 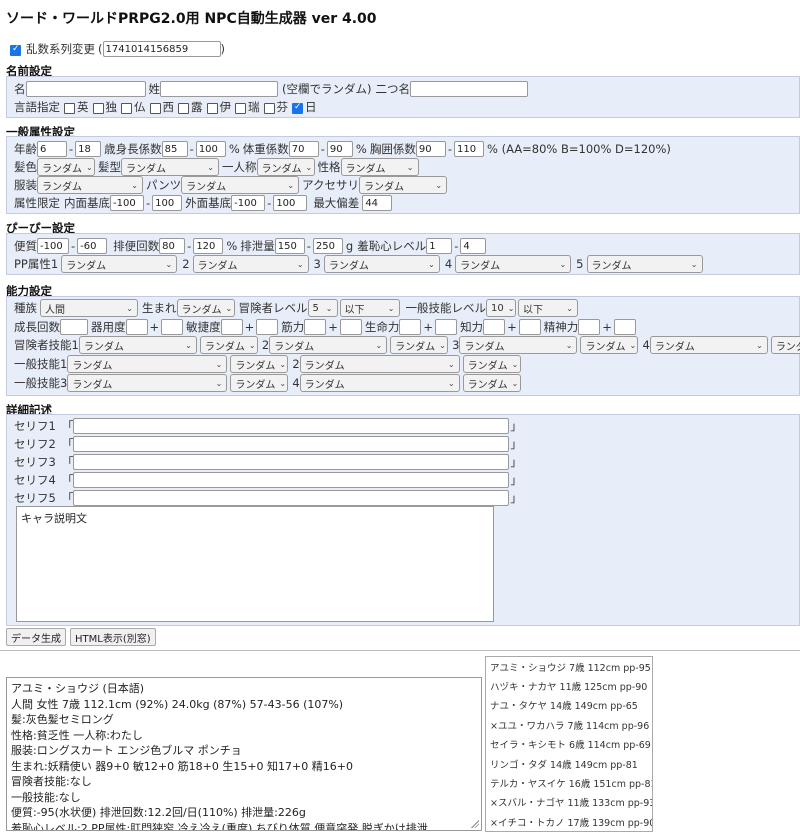 I want to click on seed-checkbox, so click(x=15, y=50).